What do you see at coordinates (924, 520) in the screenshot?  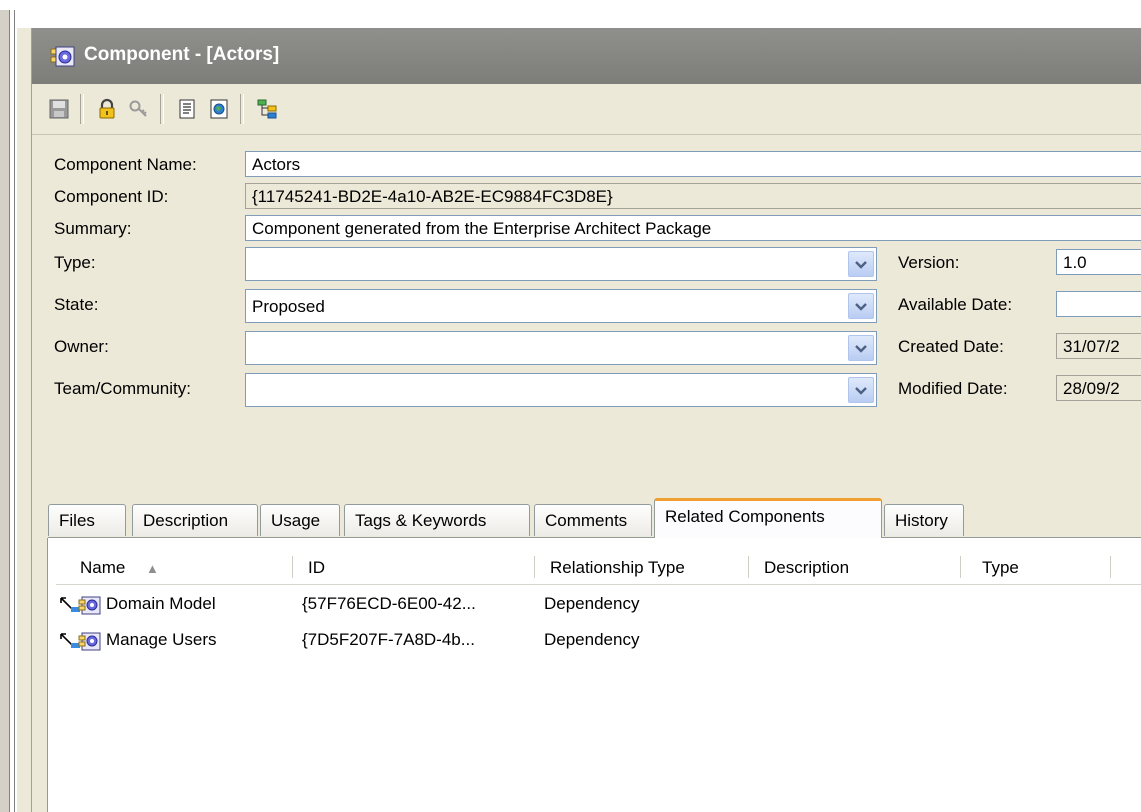 I see `tab-history: History` at bounding box center [924, 520].